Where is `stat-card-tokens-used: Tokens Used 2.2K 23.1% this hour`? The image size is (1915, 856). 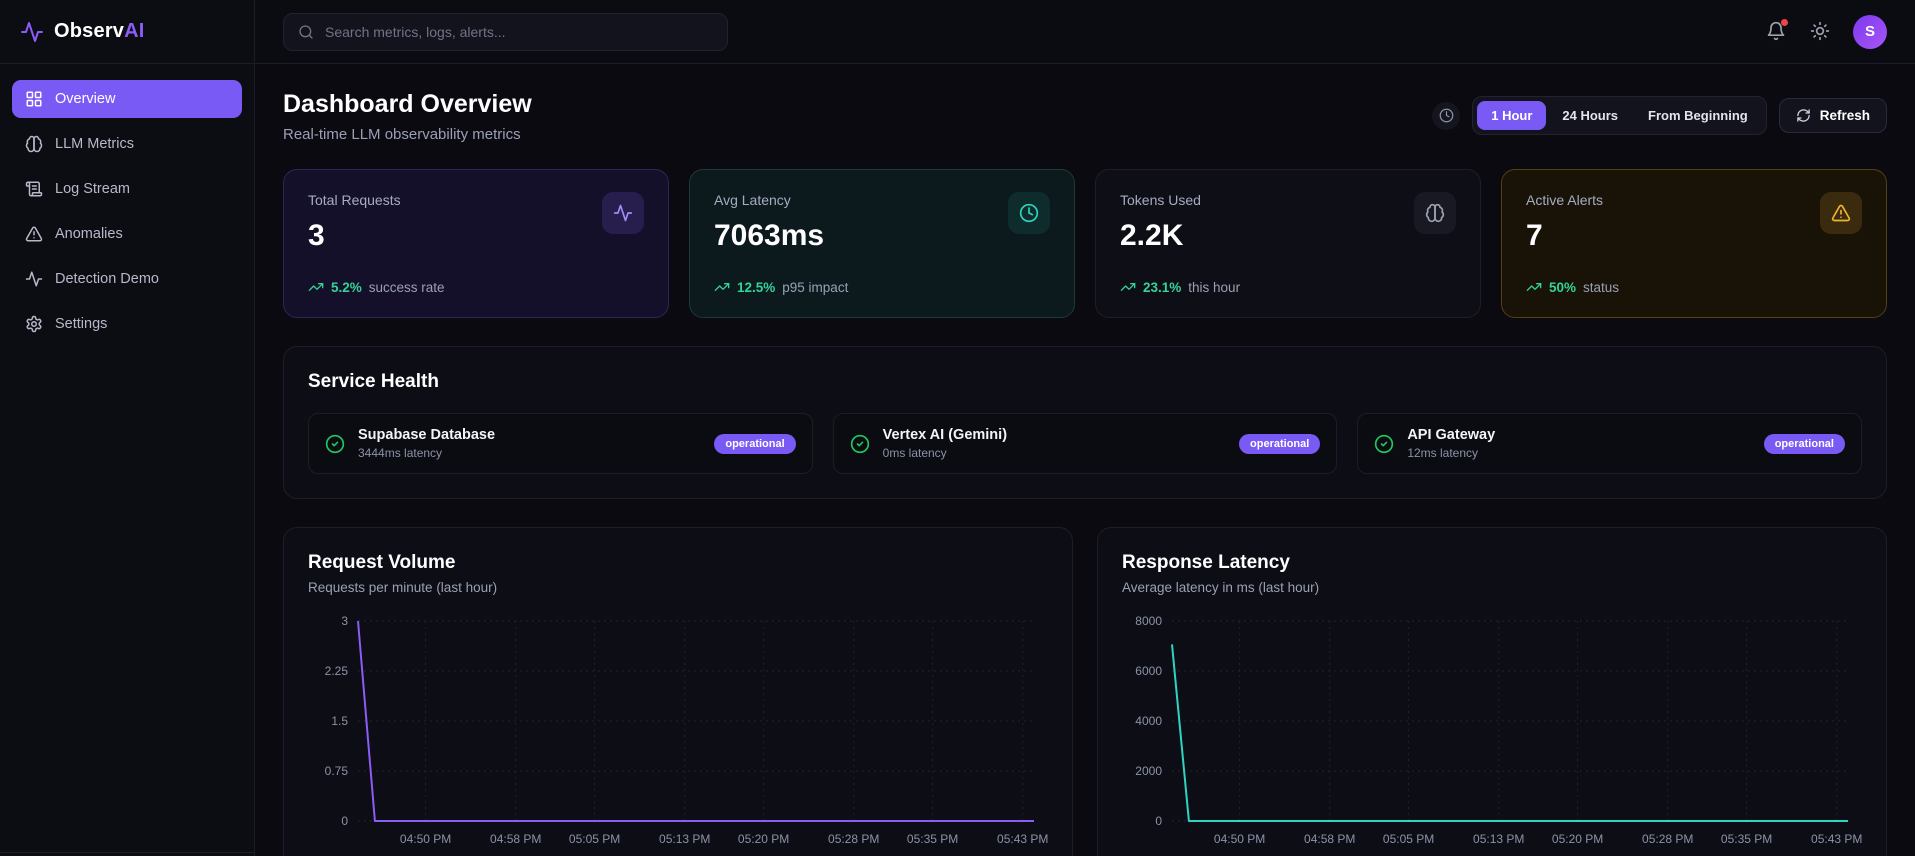 stat-card-tokens-used: Tokens Used 2.2K 23.1% this hour is located at coordinates (1288, 243).